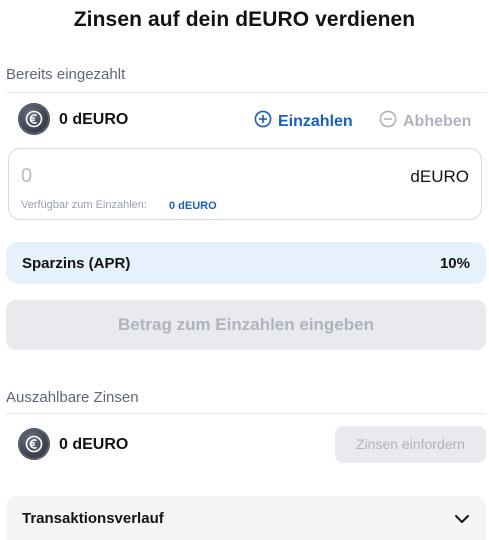  I want to click on page-title: Zinsen auf dein dEURO verdienen, so click(244, 19).